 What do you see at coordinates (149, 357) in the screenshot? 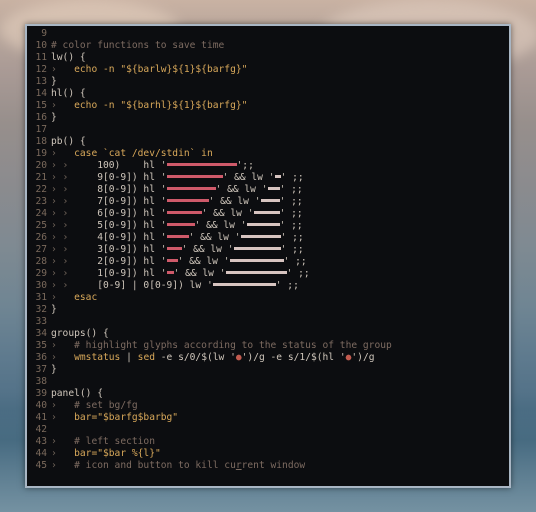
I see `code-token: sed` at bounding box center [149, 357].